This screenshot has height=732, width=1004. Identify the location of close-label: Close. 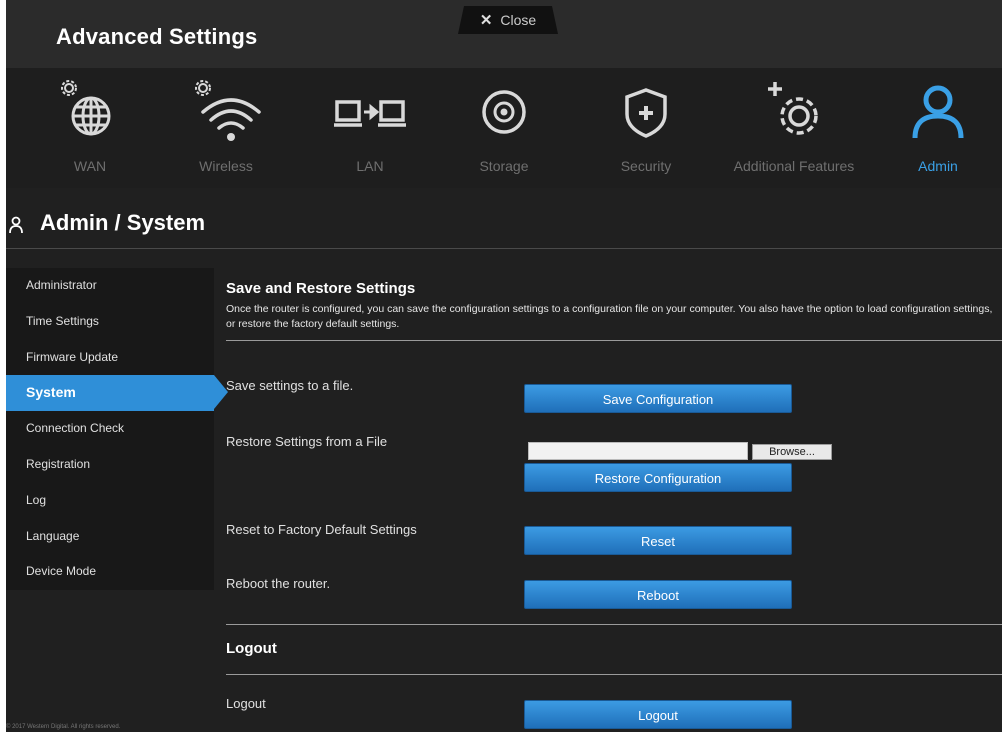
(518, 20).